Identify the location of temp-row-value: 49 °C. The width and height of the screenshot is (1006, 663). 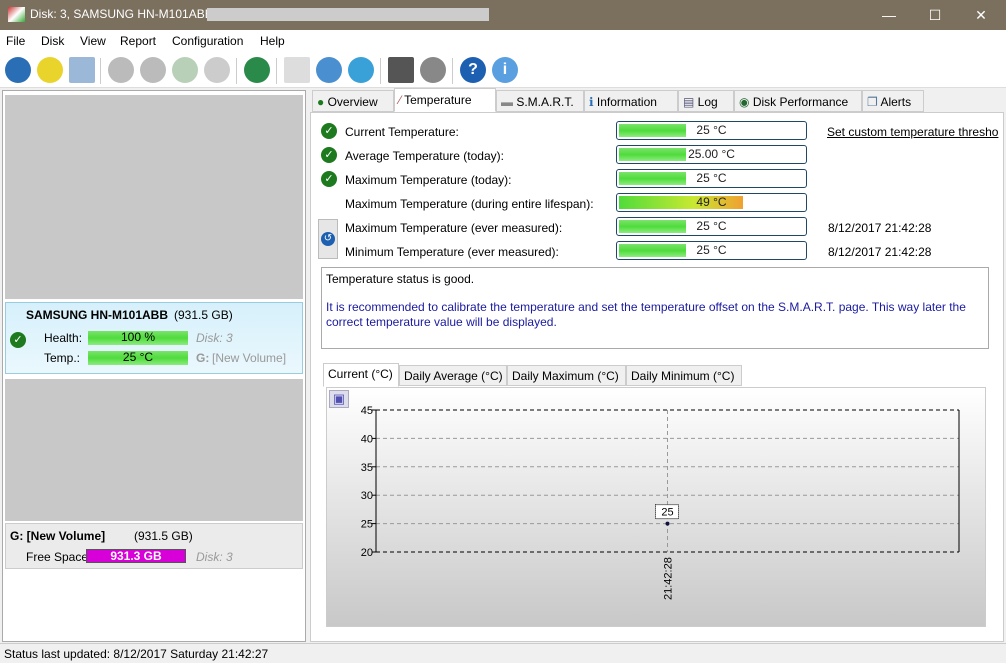
(711, 202).